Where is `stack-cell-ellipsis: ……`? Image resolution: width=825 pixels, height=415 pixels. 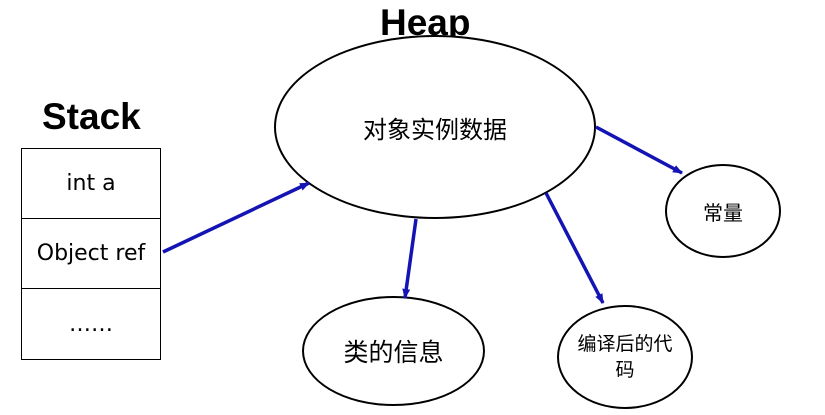 stack-cell-ellipsis: …… is located at coordinates (91, 324).